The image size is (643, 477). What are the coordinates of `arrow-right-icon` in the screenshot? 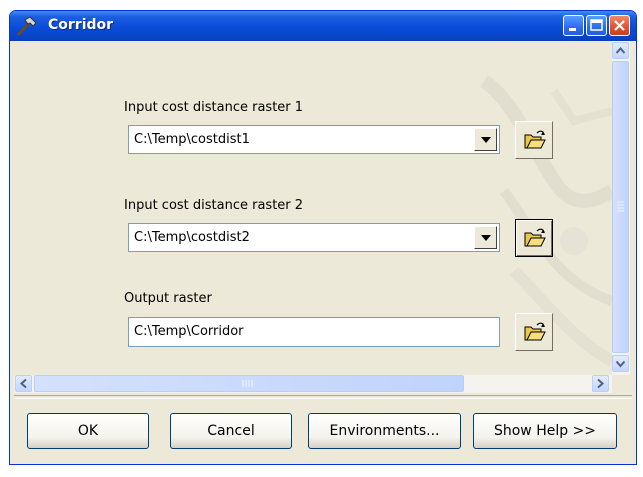 It's located at (601, 383).